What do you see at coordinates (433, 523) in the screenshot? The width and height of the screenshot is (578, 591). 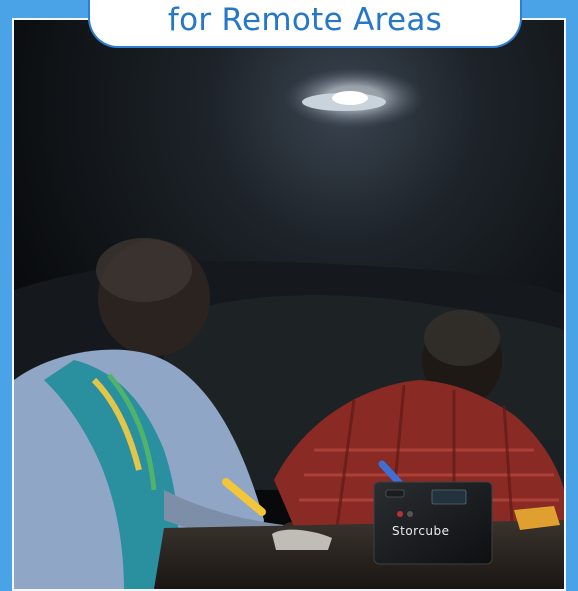 I see `power-station-device: Storcube` at bounding box center [433, 523].